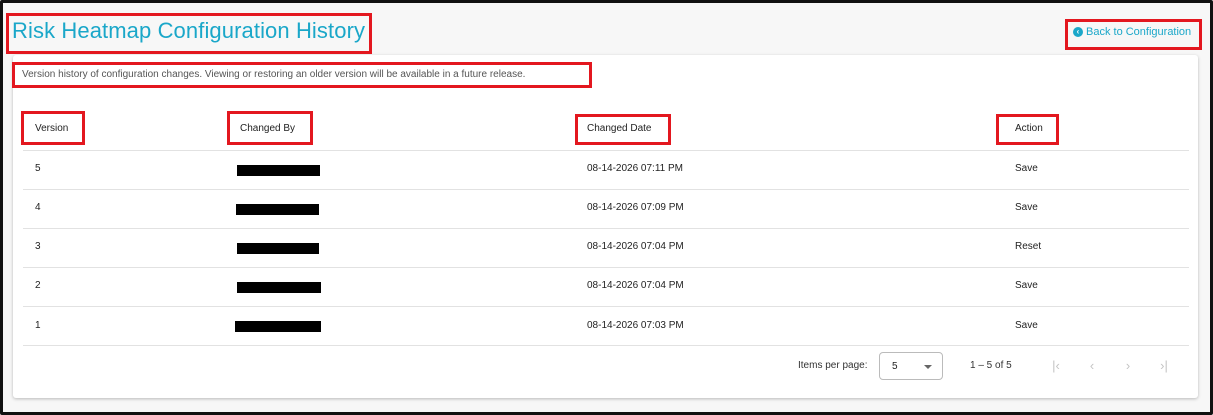 This screenshot has width=1213, height=415. Describe the element at coordinates (38, 207) in the screenshot. I see `version-cell: 4` at that location.